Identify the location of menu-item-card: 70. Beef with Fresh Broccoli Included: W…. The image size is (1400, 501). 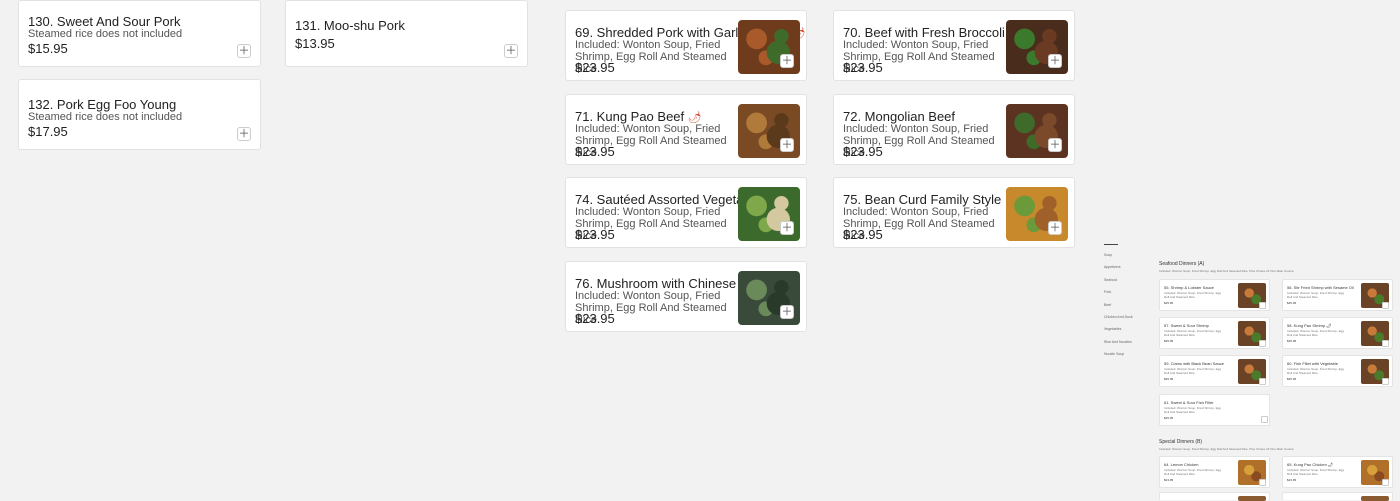
(954, 45).